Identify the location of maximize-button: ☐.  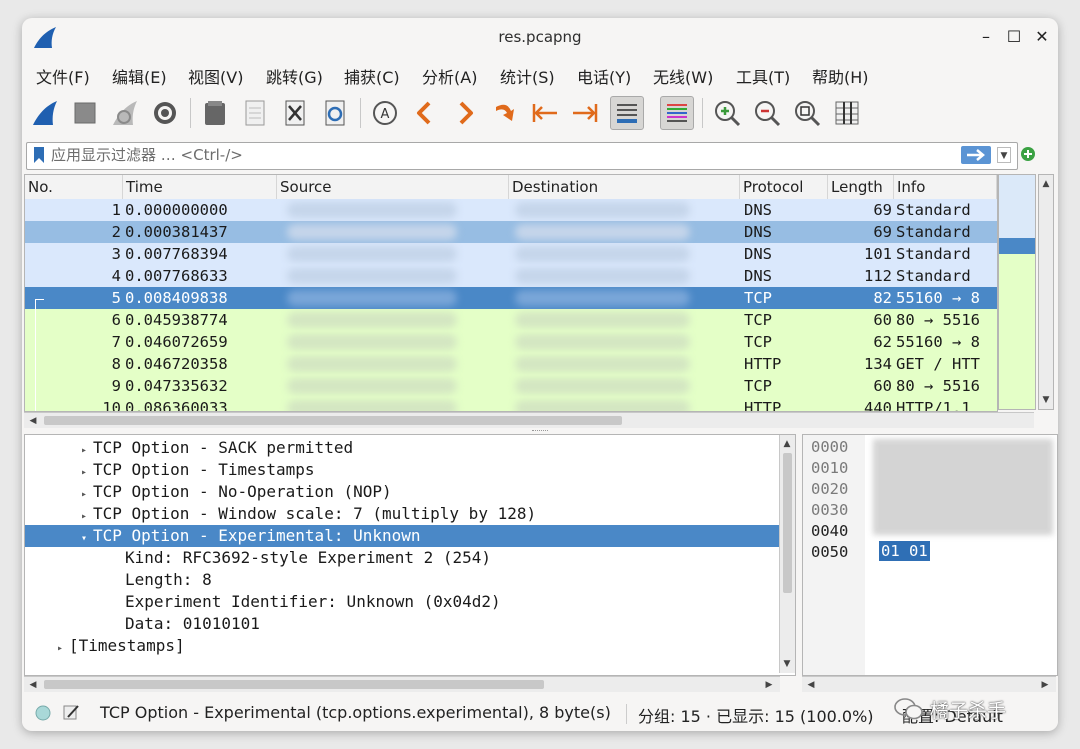
(1014, 37).